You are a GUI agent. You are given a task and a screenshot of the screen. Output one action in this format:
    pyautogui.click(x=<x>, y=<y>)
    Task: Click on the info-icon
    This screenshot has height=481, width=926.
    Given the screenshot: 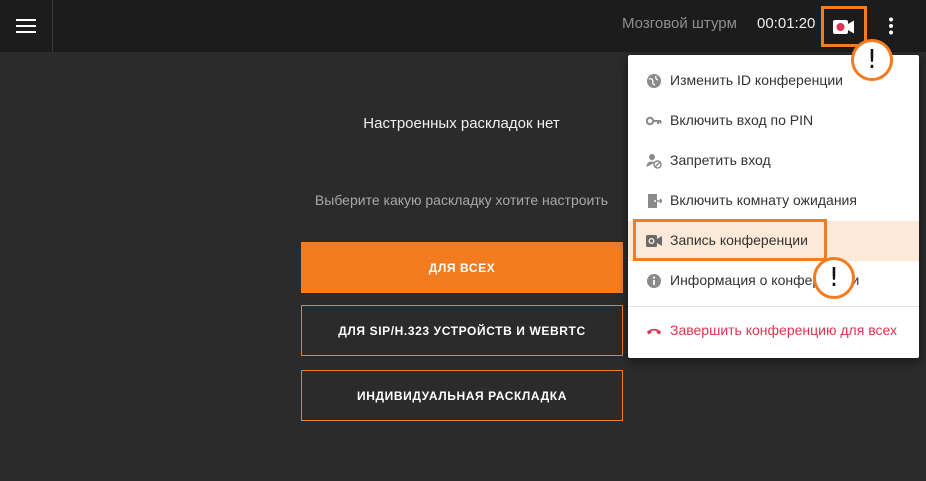 What is the action you would take?
    pyautogui.click(x=654, y=281)
    